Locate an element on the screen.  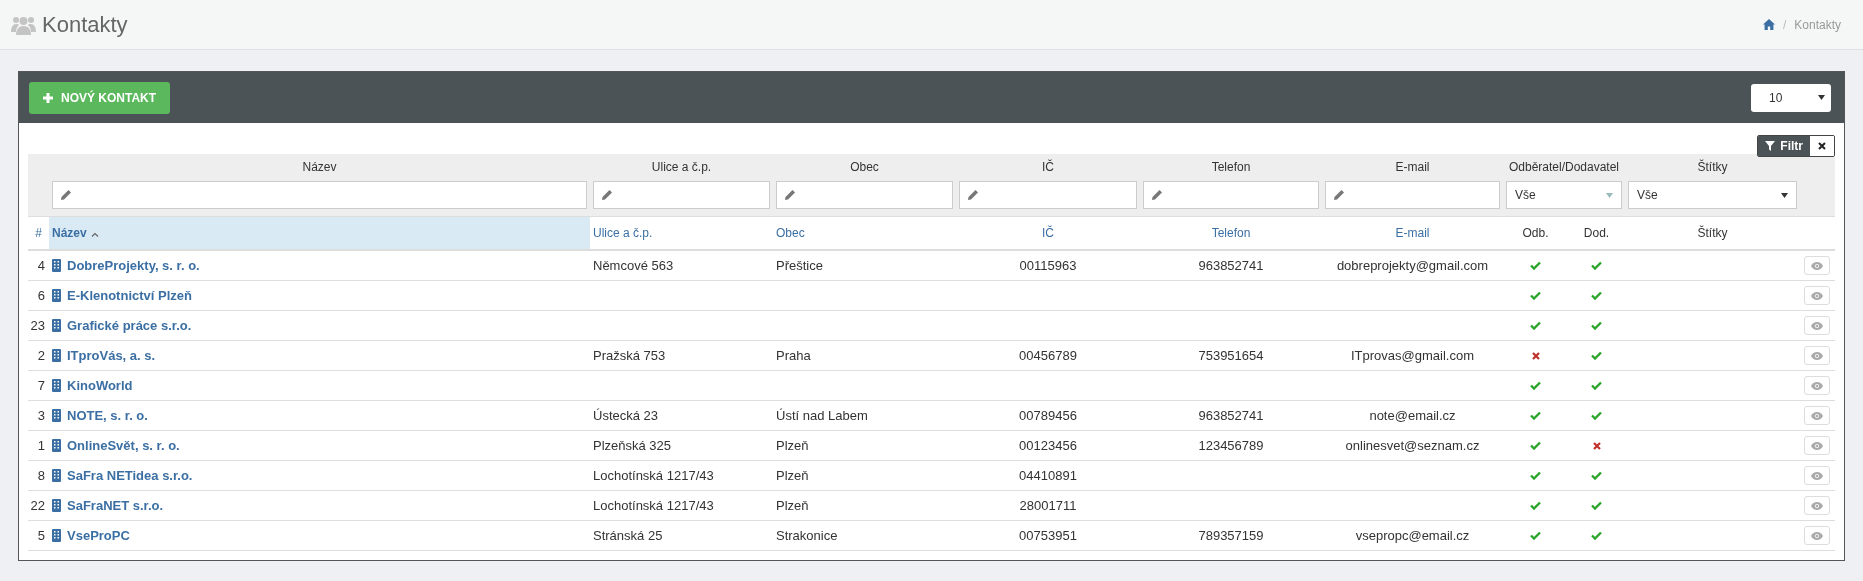
table-cell-text: 789357159 is located at coordinates (1231, 536).